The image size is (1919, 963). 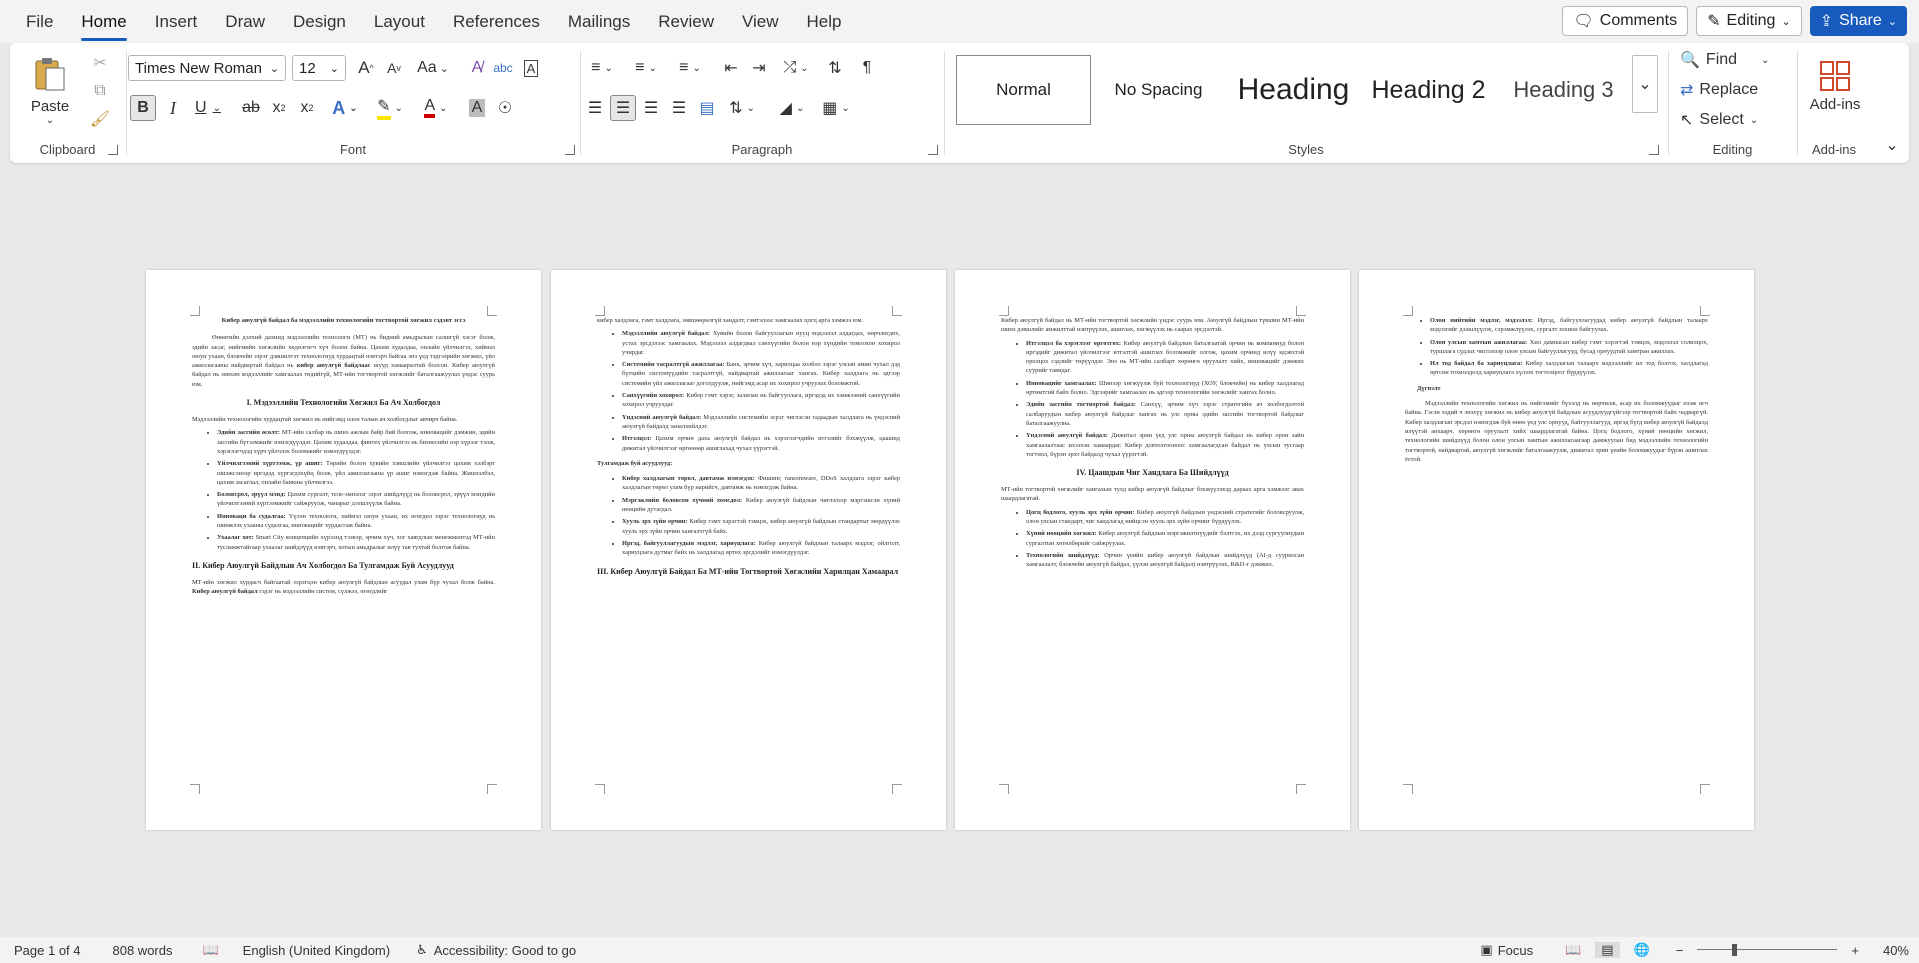 What do you see at coordinates (835, 68) in the screenshot?
I see `sort-icon: ⇅` at bounding box center [835, 68].